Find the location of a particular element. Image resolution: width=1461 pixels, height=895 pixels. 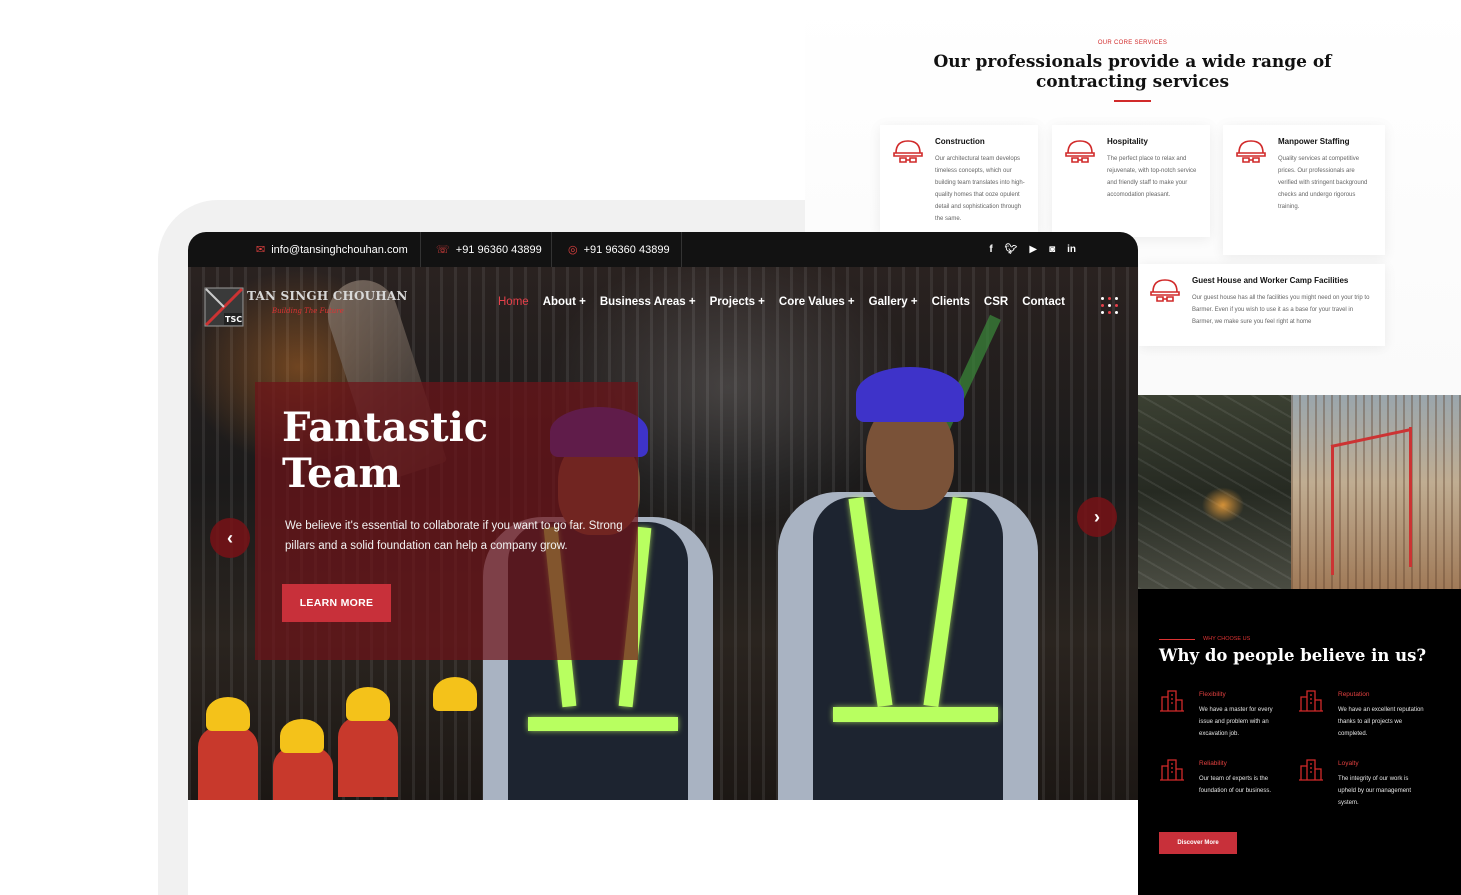

nav-item-core-values: Core Values + is located at coordinates (817, 302).